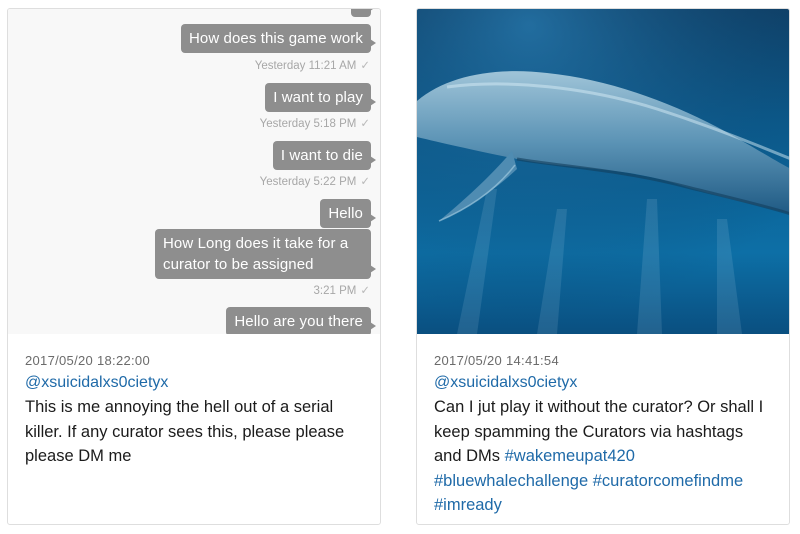  What do you see at coordinates (348, 213) in the screenshot?
I see `message-bubble: Hello` at bounding box center [348, 213].